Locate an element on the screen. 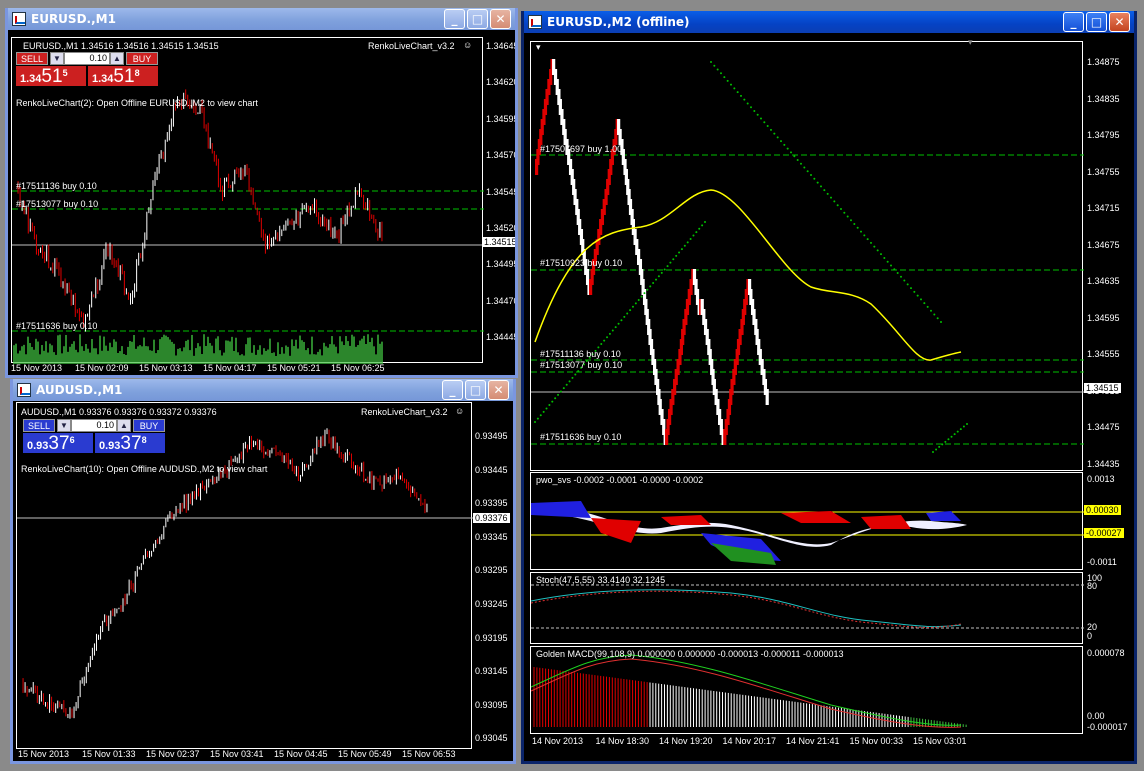 This screenshot has width=1144, height=771. current-price-label: 0.93376 is located at coordinates (491, 518).